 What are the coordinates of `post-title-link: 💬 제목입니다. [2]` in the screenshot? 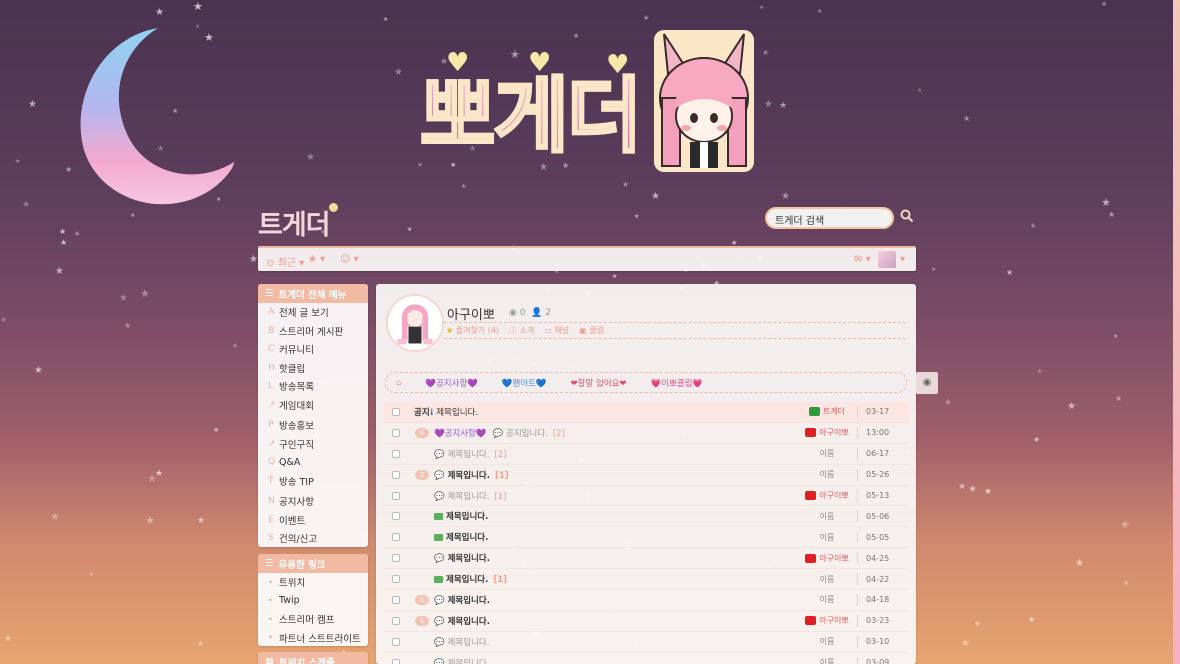 It's located at (470, 454).